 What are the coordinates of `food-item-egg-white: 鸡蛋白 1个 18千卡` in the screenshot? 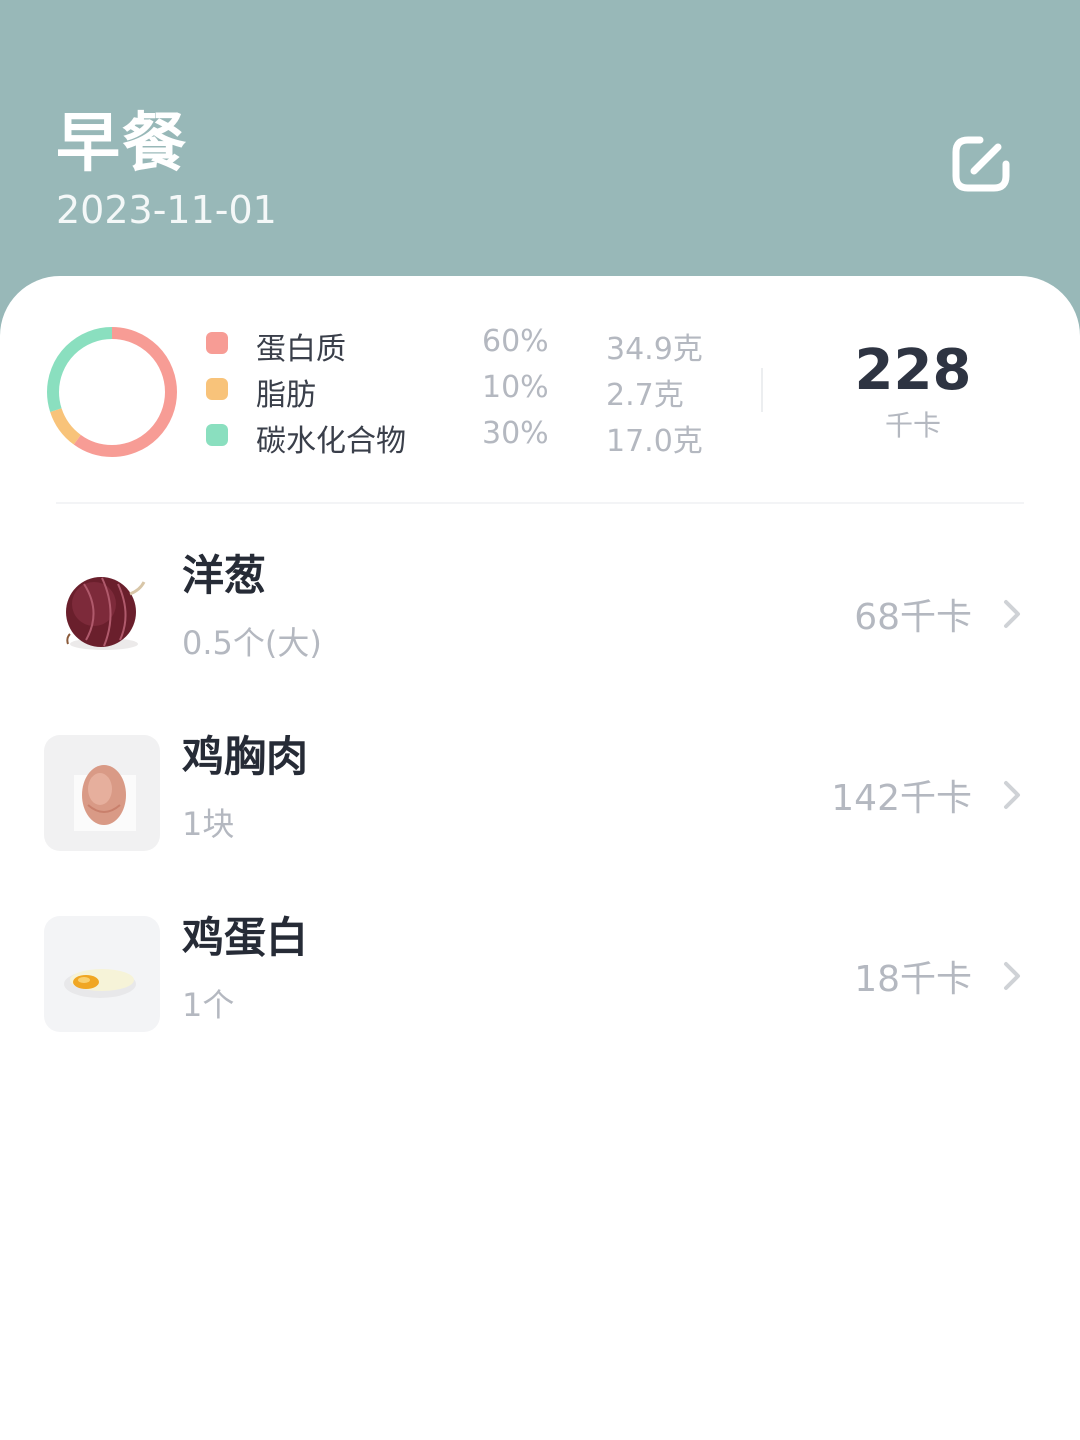 It's located at (540, 975).